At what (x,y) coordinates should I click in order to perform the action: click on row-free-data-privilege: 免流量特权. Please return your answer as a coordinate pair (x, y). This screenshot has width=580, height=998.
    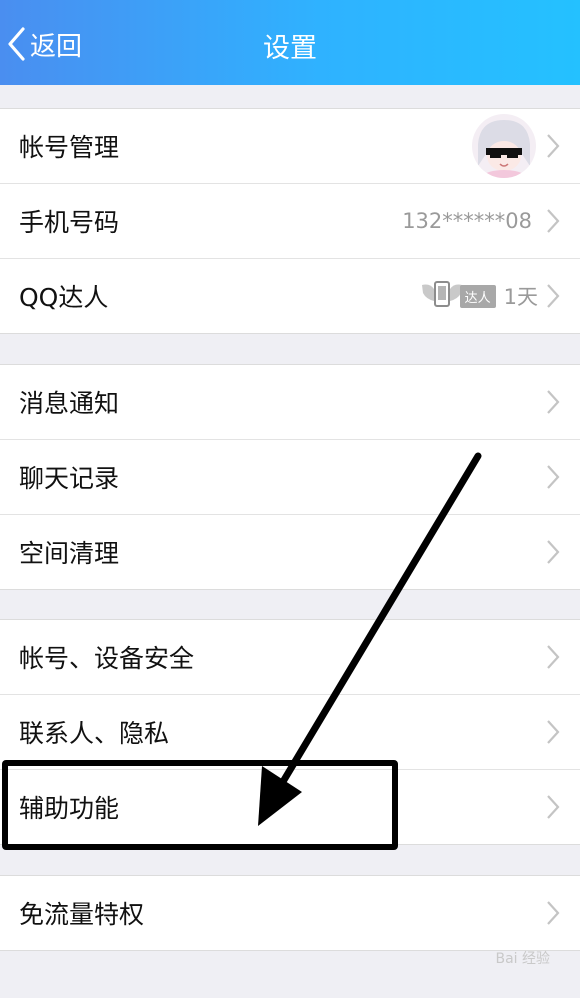
    Looking at the image, I should click on (290, 913).